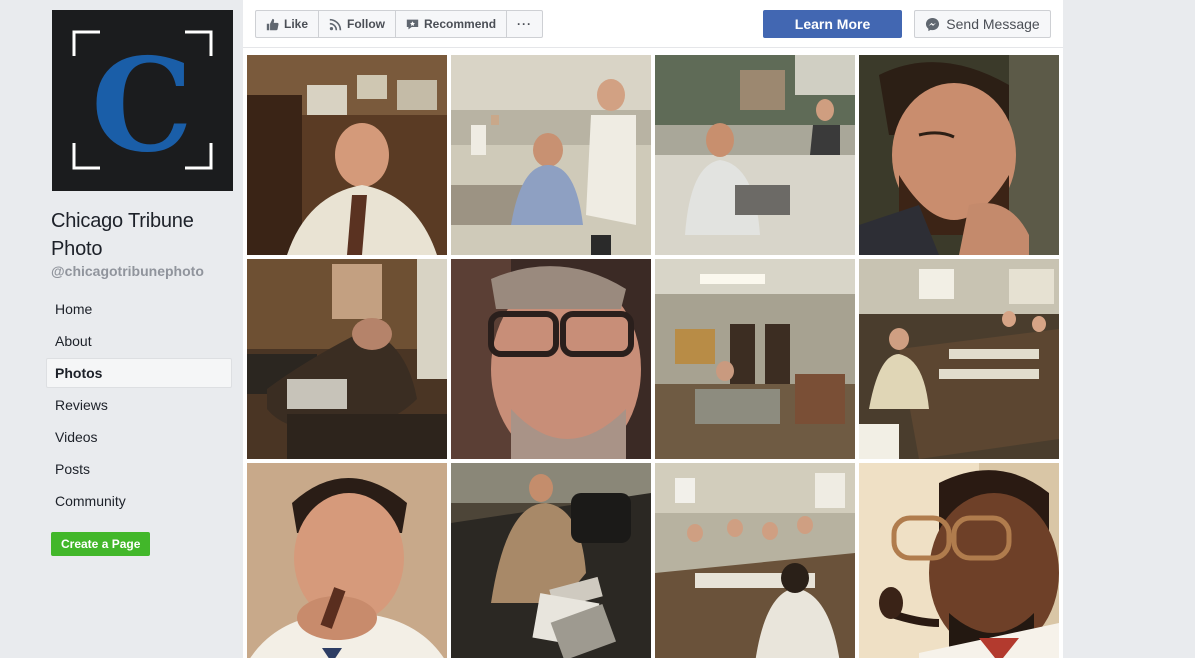  What do you see at coordinates (142, 106) in the screenshot?
I see `logo-letter: C` at bounding box center [142, 106].